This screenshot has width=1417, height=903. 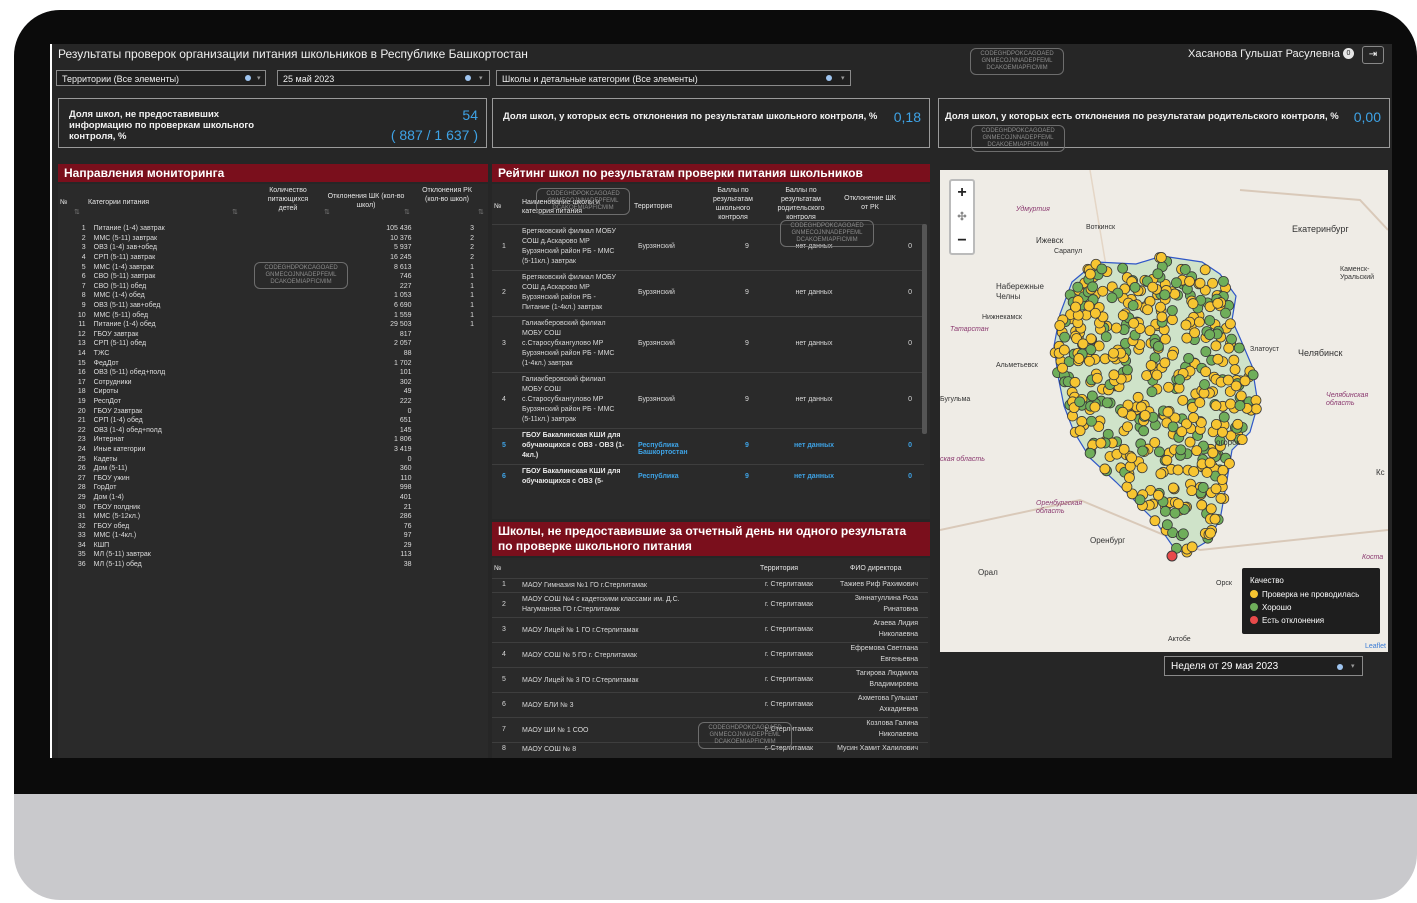 What do you see at coordinates (1348, 53) in the screenshot?
I see `notification-badge: 0` at bounding box center [1348, 53].